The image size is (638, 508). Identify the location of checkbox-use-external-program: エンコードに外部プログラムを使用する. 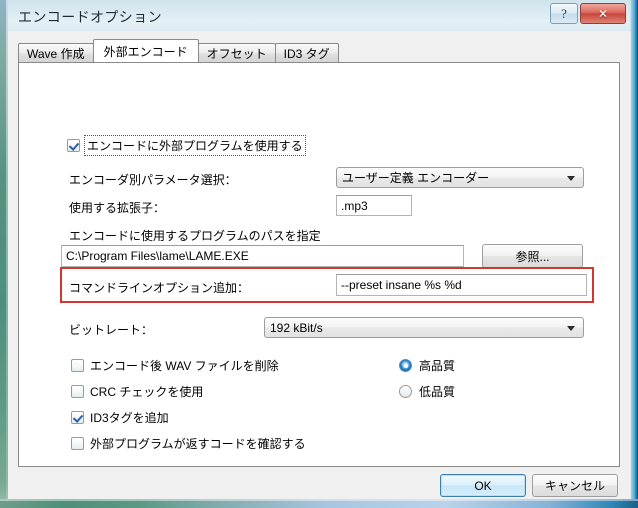
(186, 145).